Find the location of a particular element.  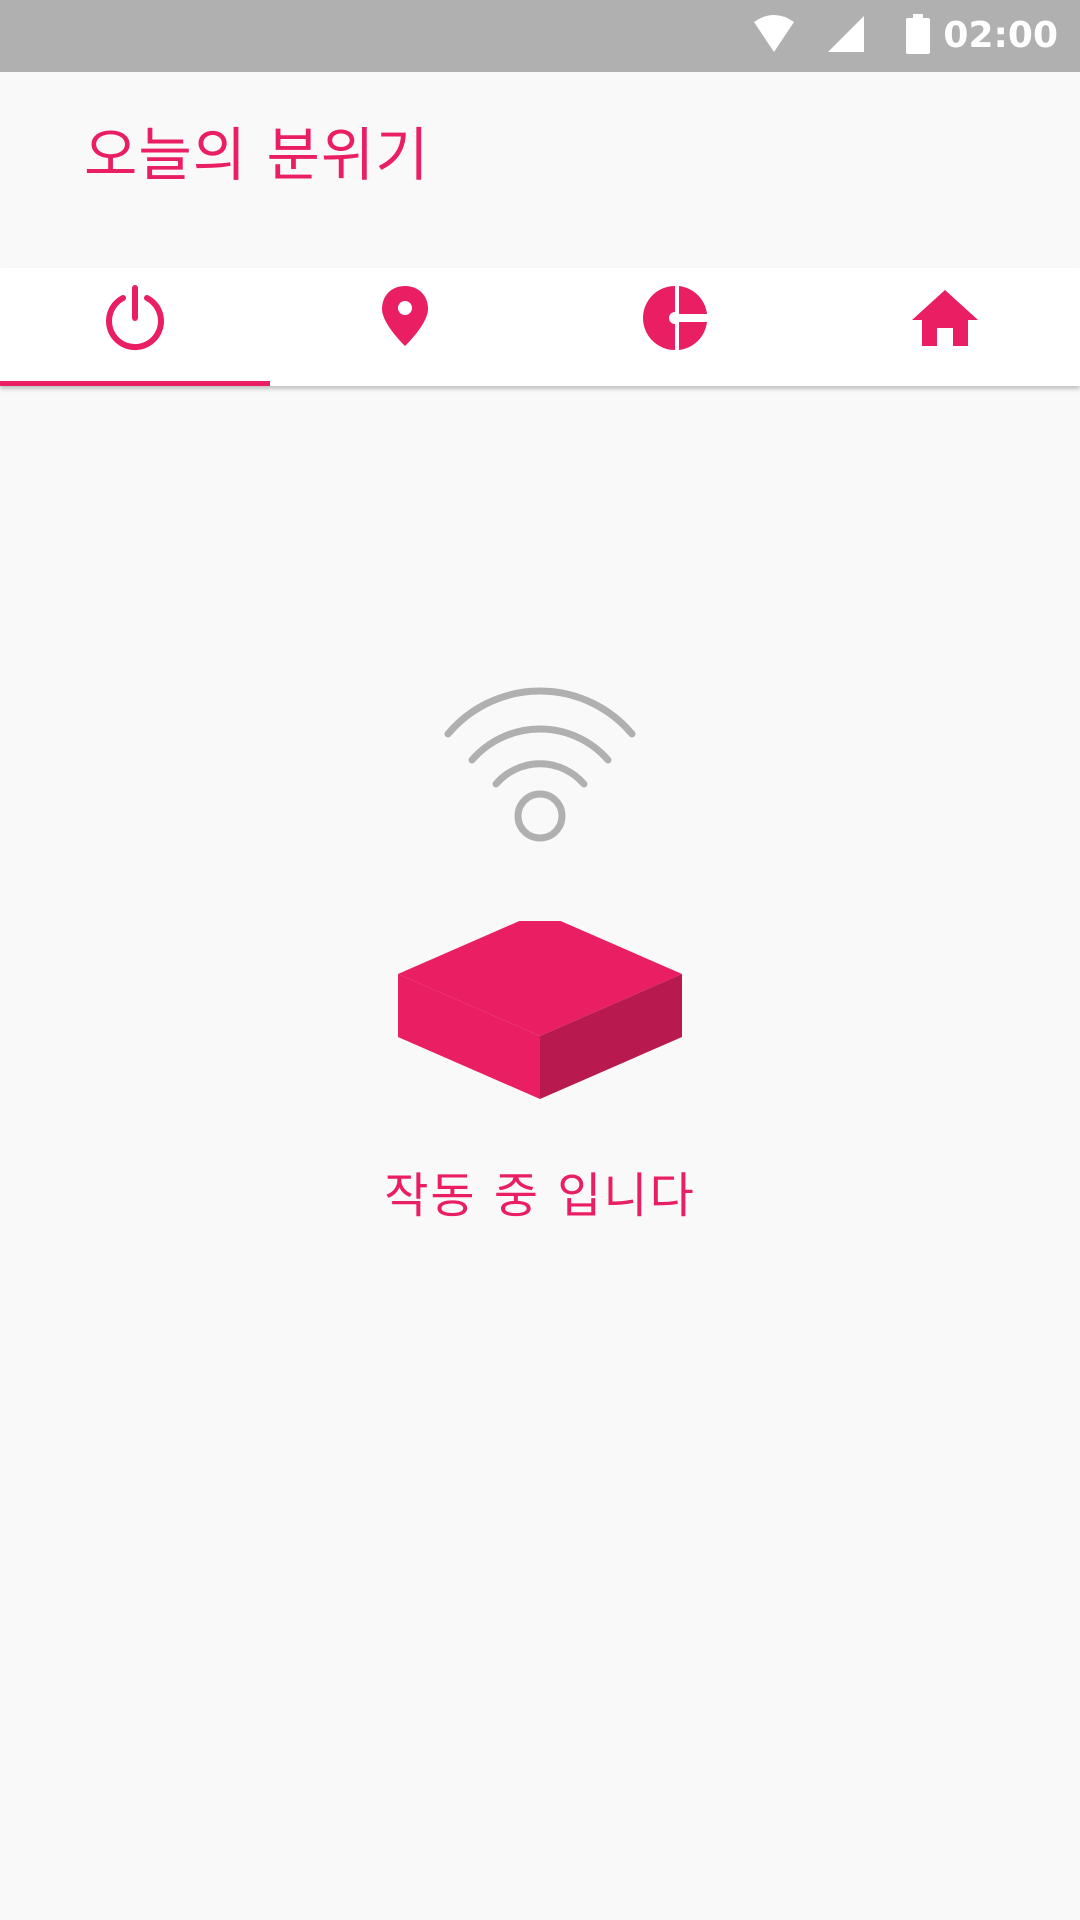

tab-power is located at coordinates (135, 327).